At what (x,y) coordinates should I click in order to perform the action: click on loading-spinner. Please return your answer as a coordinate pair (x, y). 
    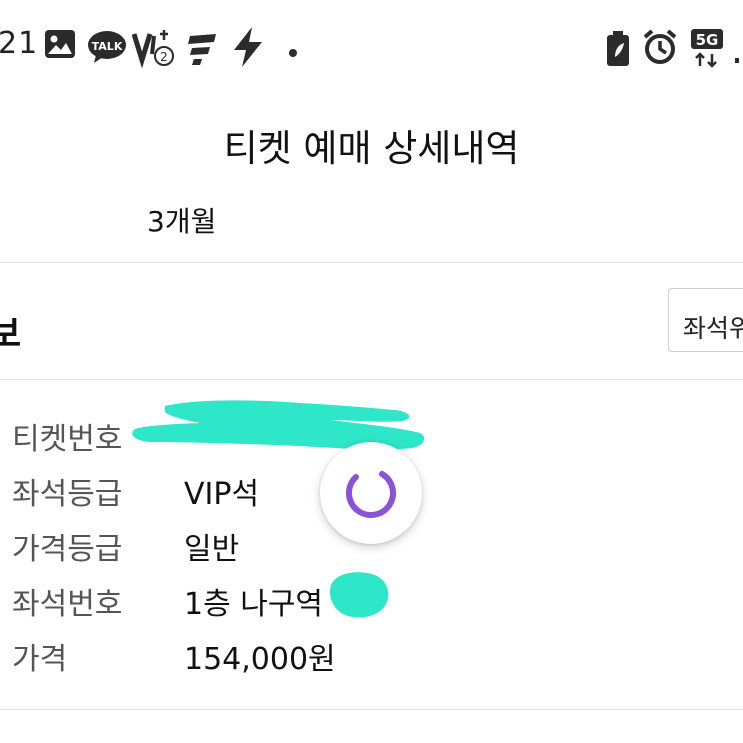
    Looking at the image, I should click on (371, 493).